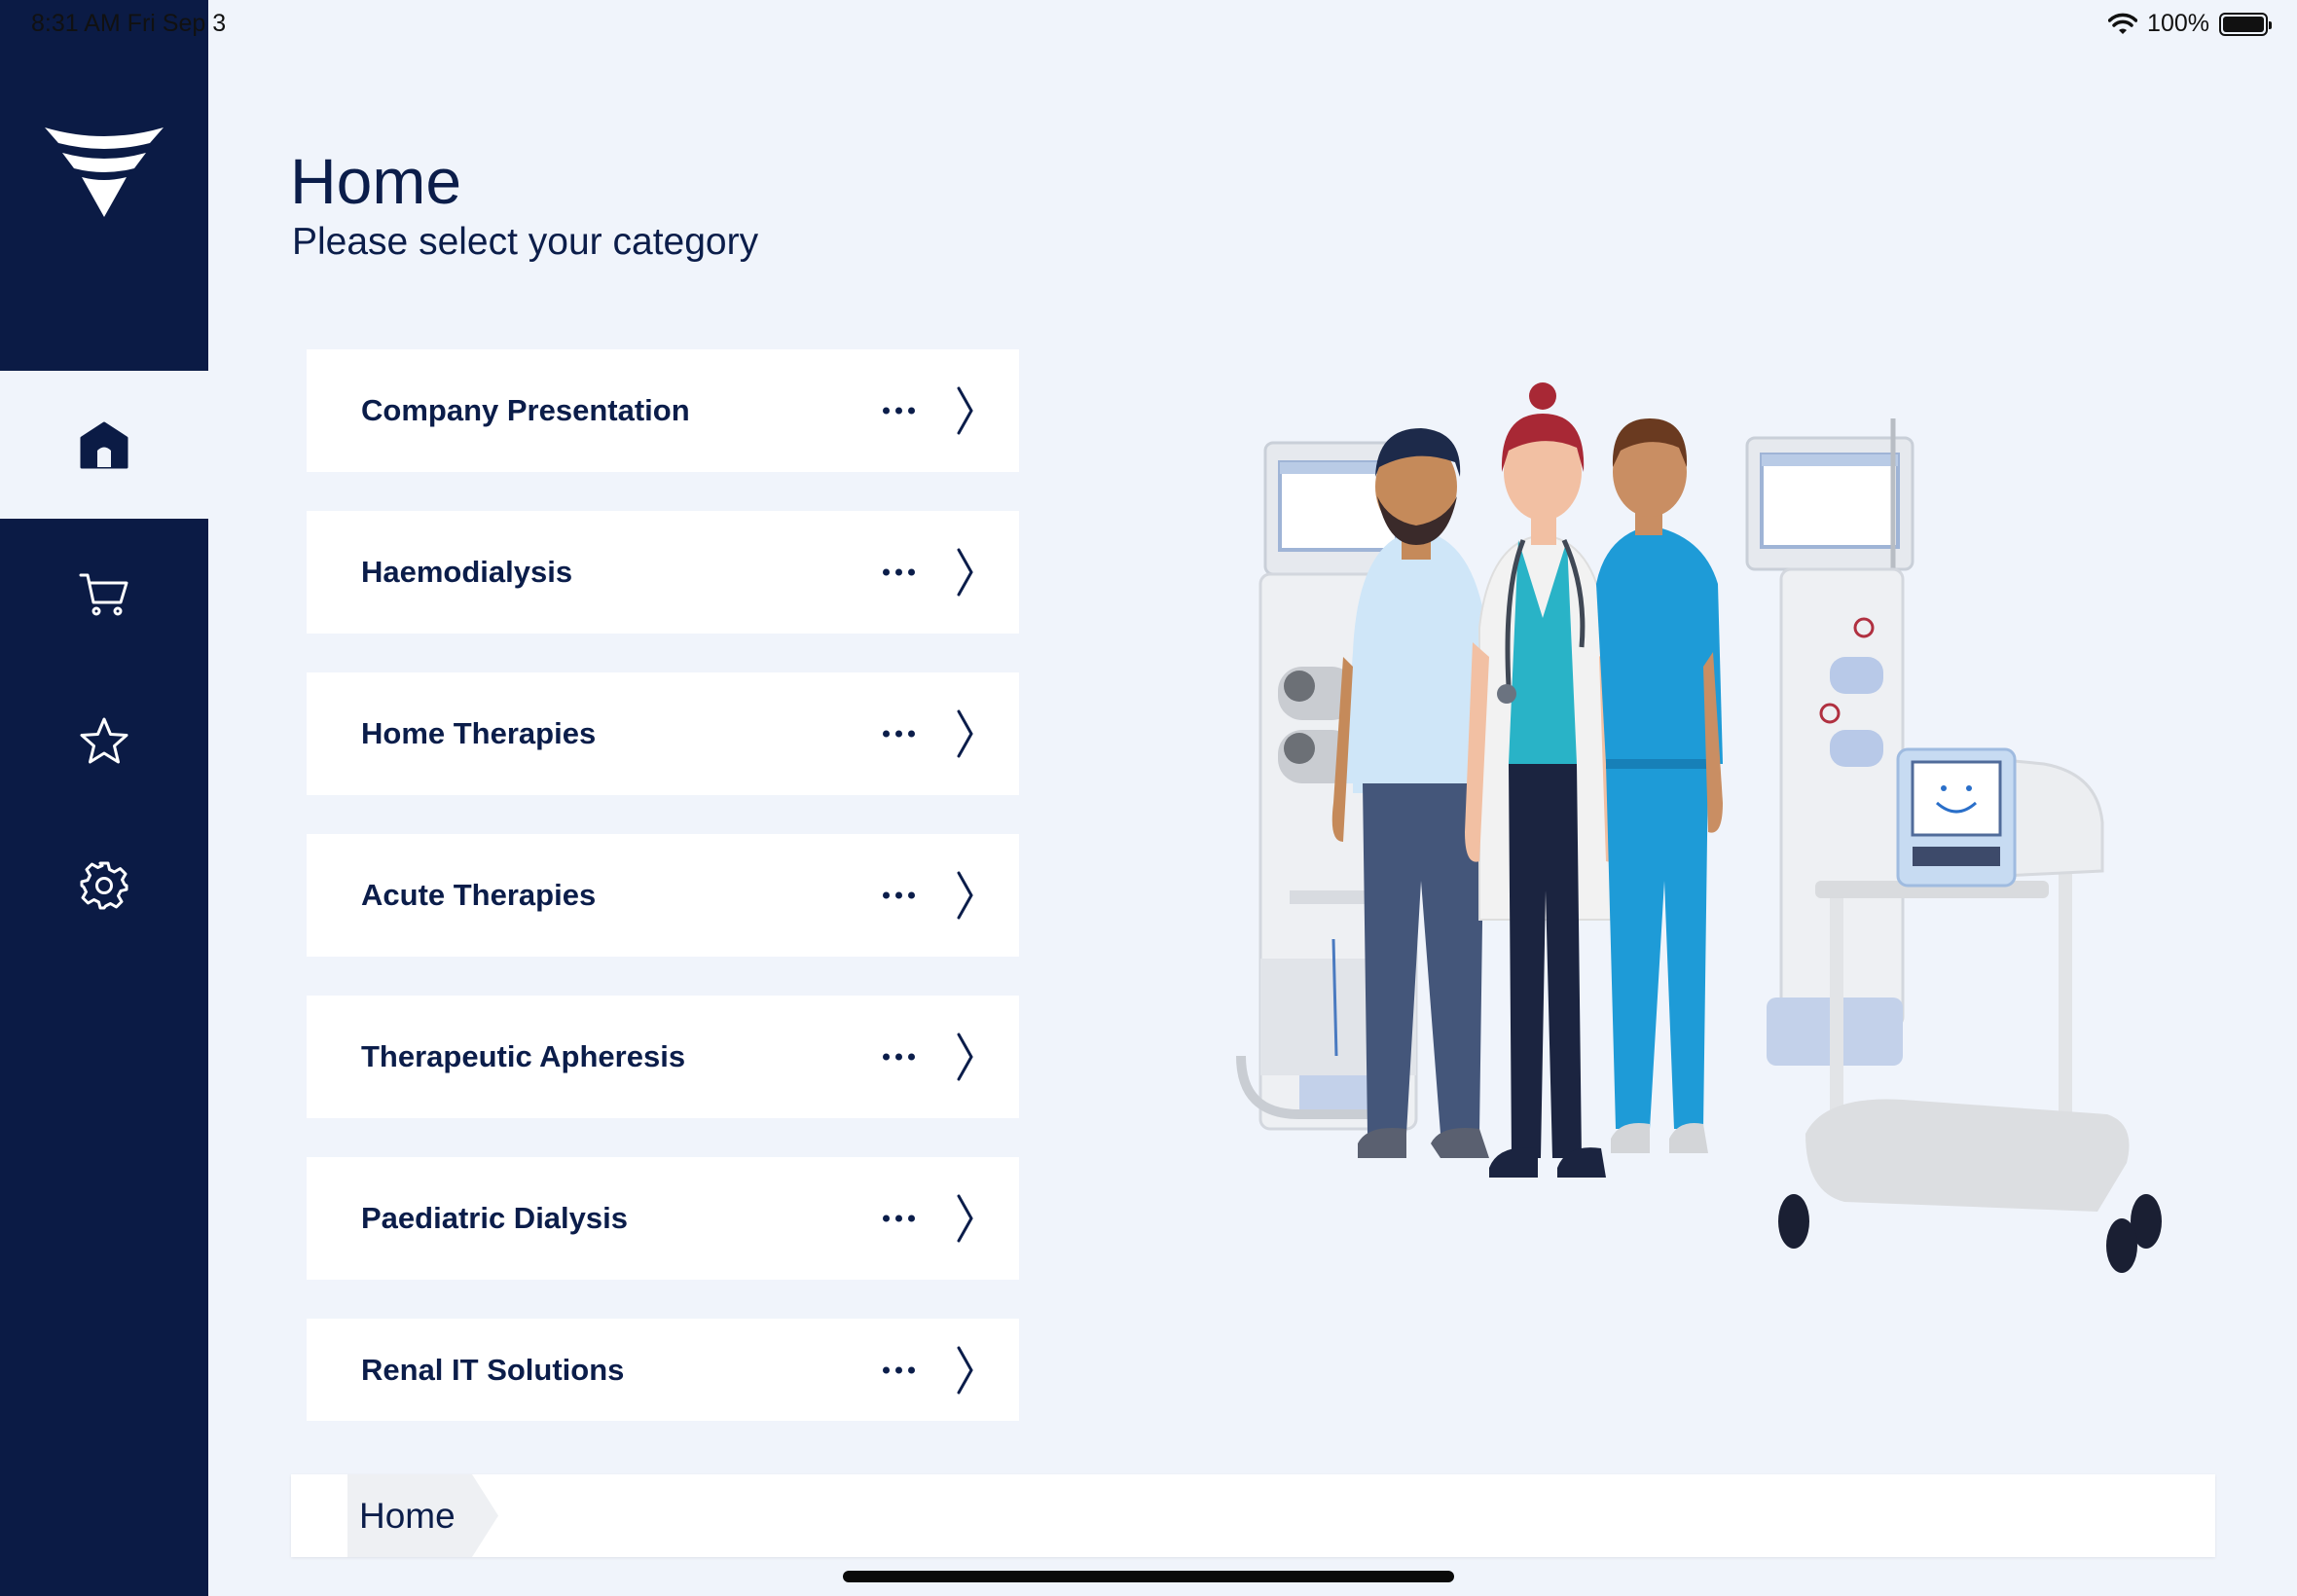 This screenshot has height=1596, width=2297. I want to click on category-item-home-therapies: Home Therapies, so click(663, 733).